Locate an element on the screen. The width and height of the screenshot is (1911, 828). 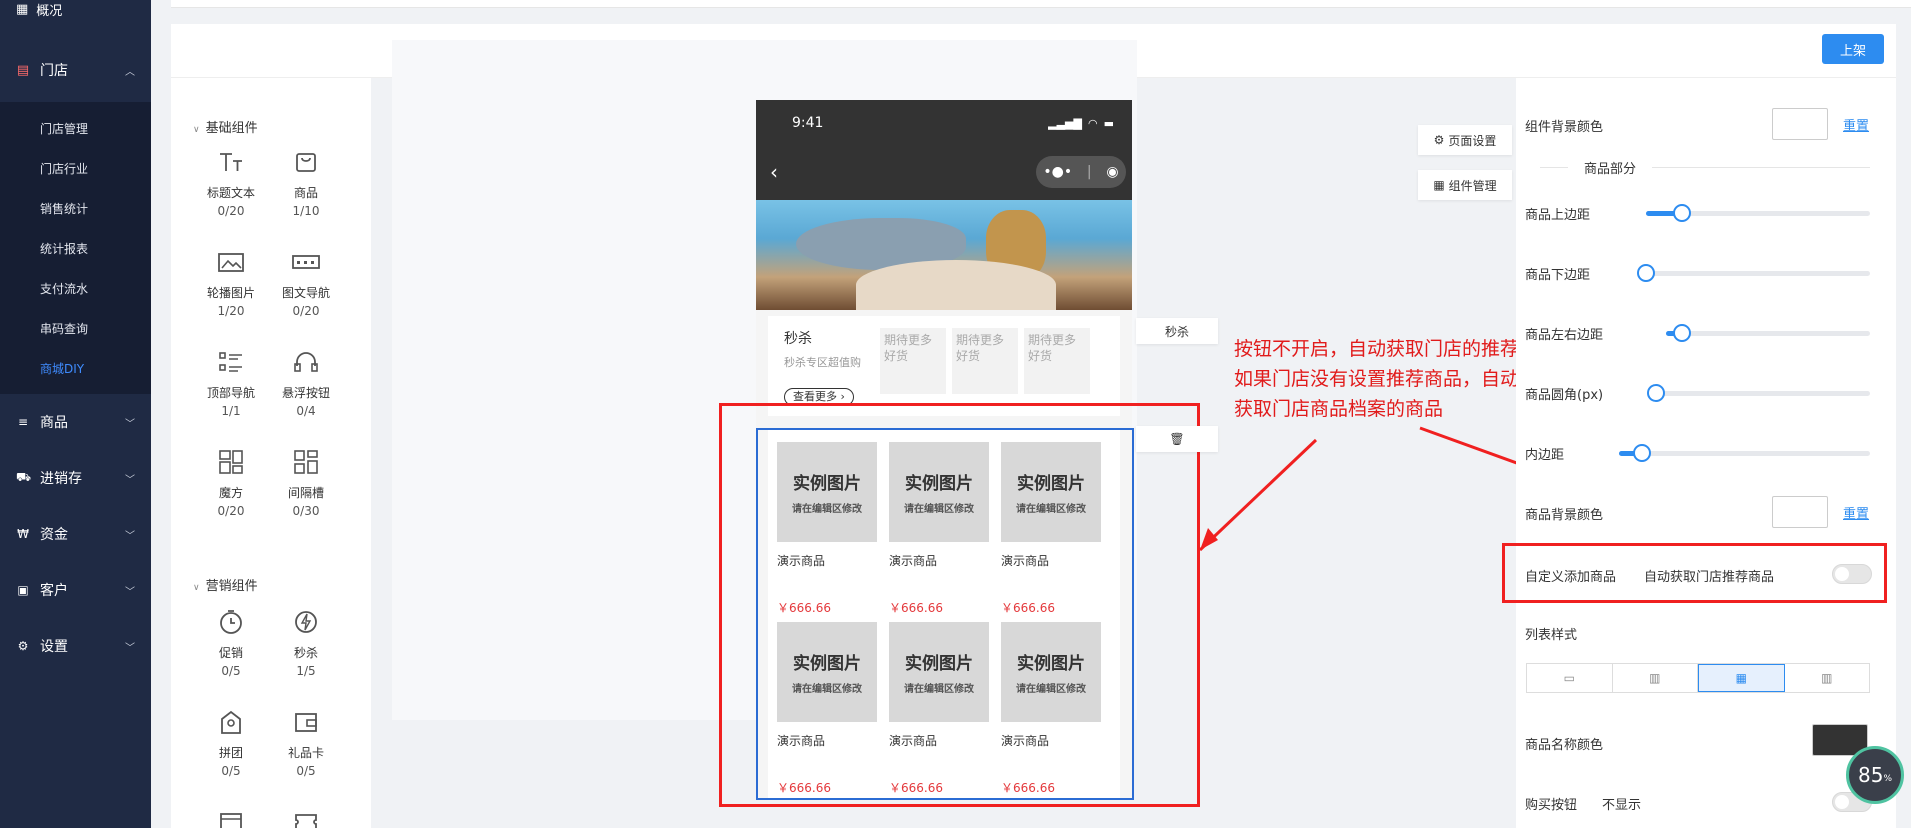
margin-top-label: 商品上边距 is located at coordinates (1558, 215).